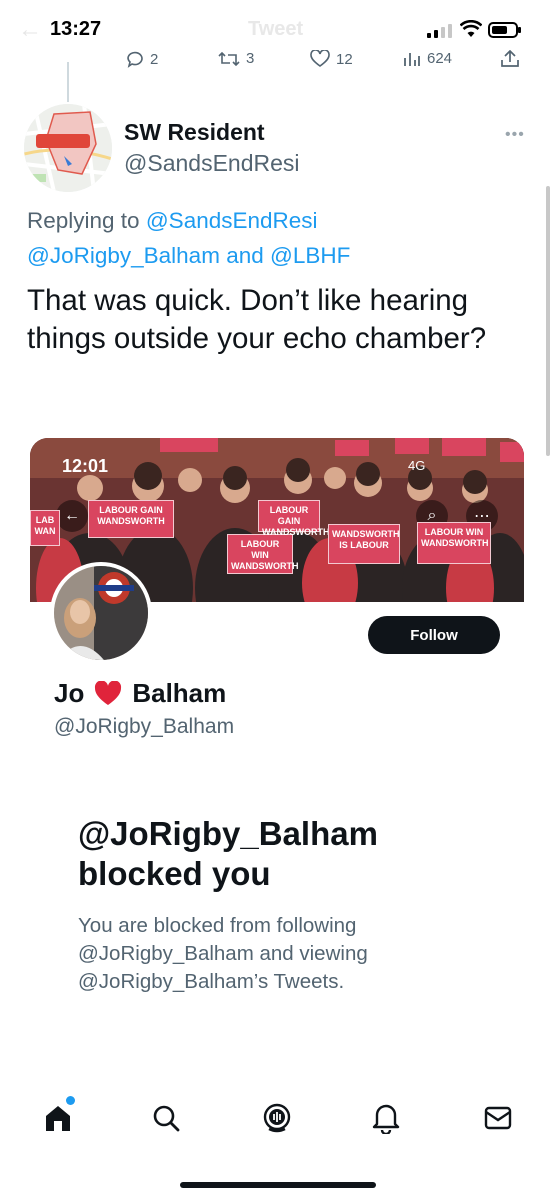 The image size is (554, 1200). I want to click on retweet-action: 3, so click(236, 58).